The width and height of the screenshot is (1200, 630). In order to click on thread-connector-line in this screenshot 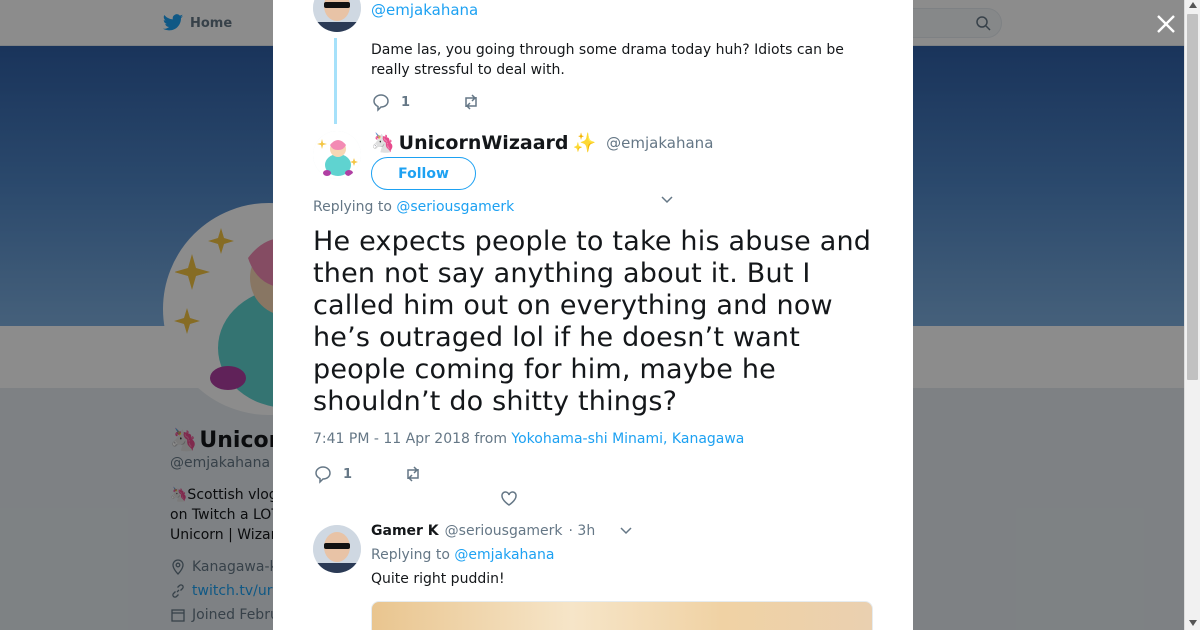, I will do `click(335, 81)`.